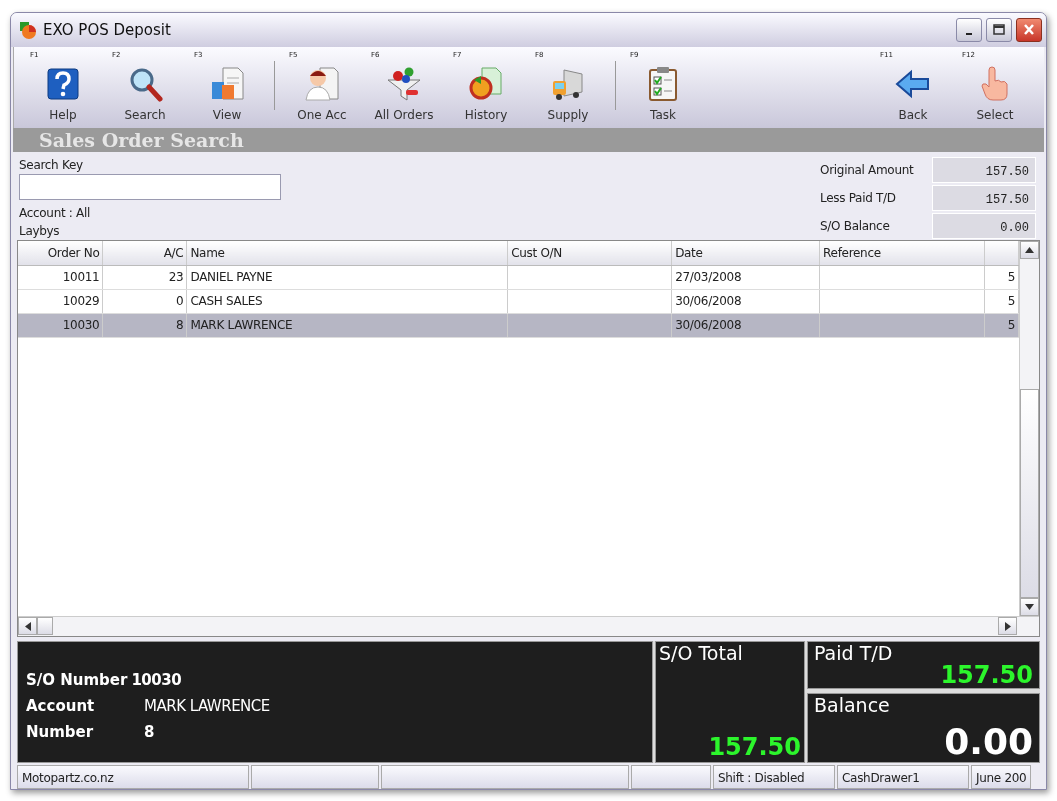  What do you see at coordinates (1001, 777) in the screenshot?
I see `status-panel: June 200` at bounding box center [1001, 777].